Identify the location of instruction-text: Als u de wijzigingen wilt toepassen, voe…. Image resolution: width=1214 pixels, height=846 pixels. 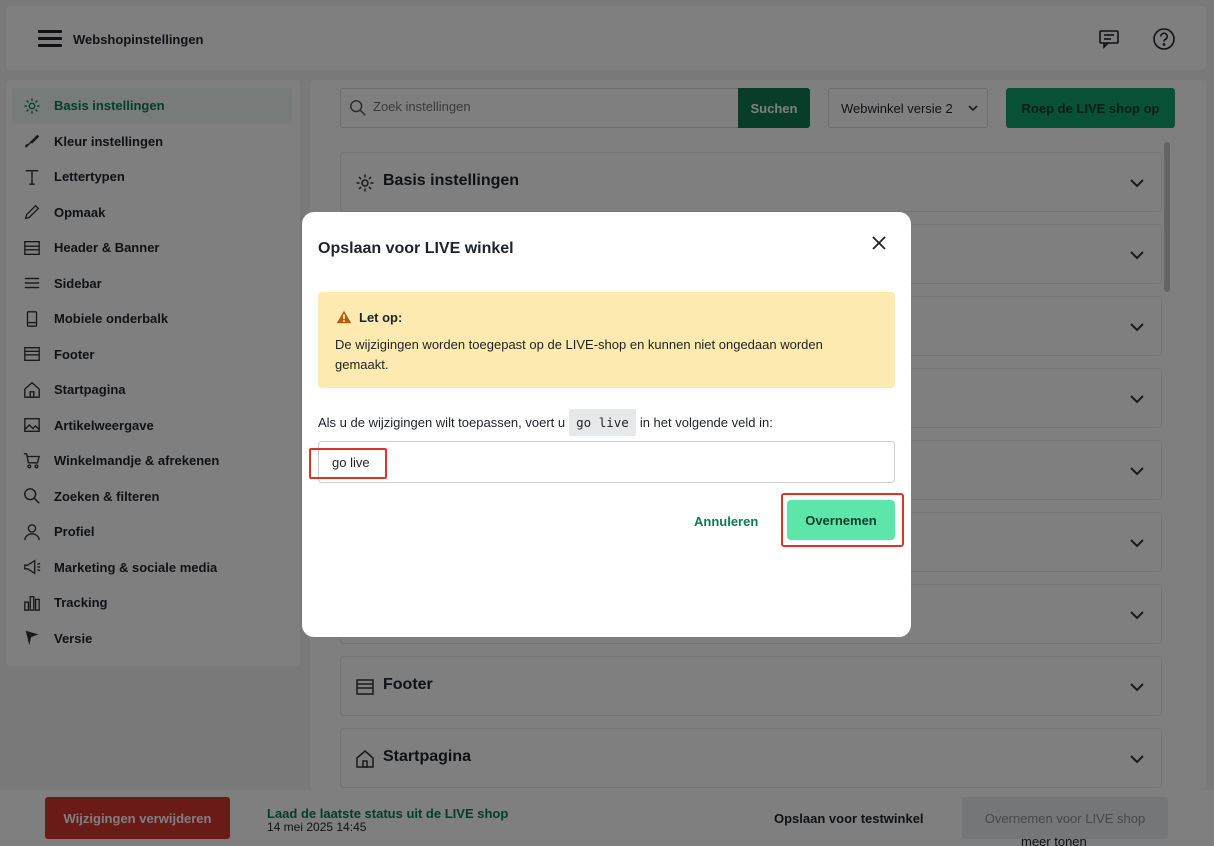
(545, 422).